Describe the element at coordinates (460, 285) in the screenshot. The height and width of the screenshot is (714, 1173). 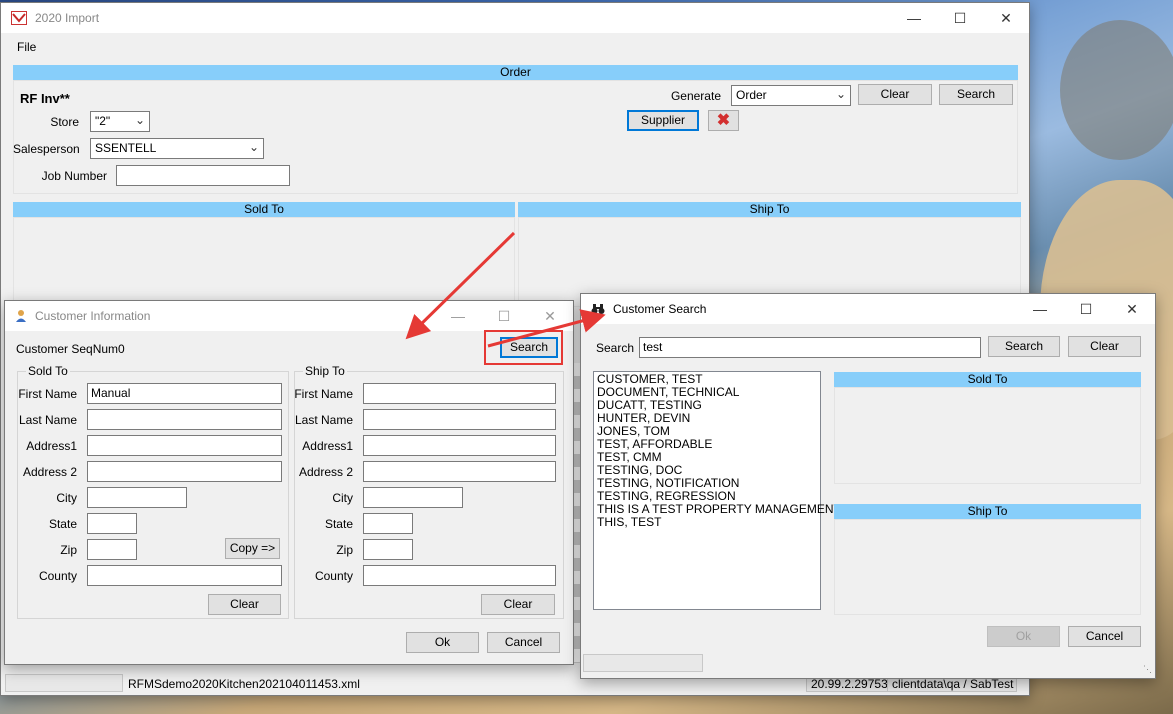
I see `arrow-to-search-button` at that location.